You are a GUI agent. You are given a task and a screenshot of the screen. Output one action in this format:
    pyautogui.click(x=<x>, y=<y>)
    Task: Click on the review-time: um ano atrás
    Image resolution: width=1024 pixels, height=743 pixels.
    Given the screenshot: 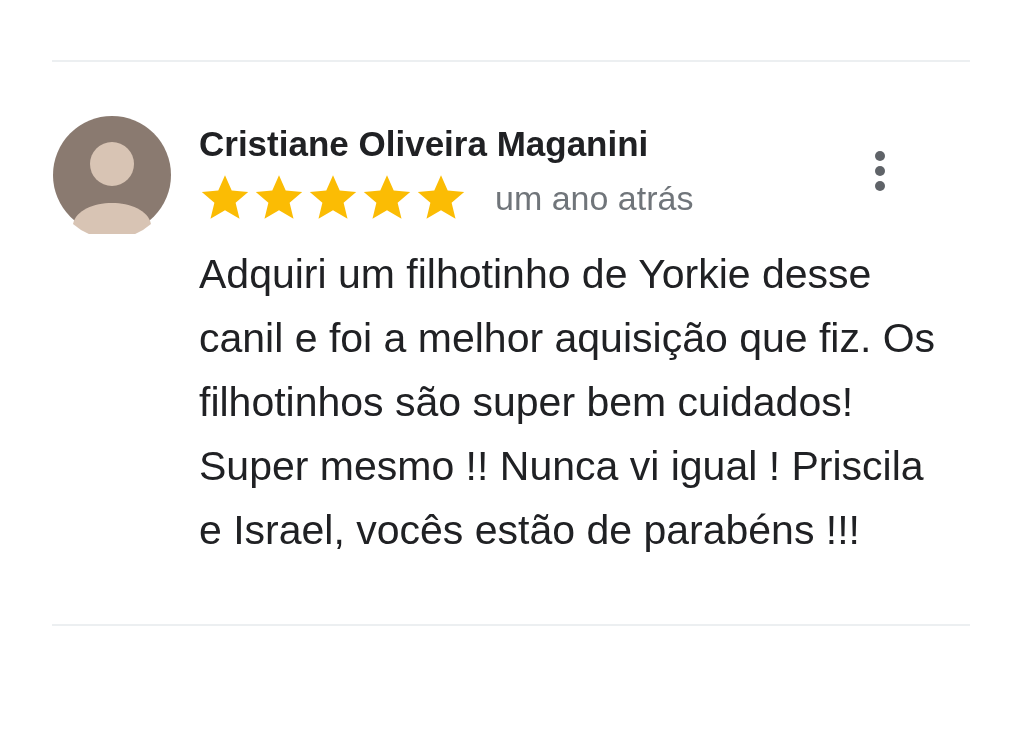 What is the action you would take?
    pyautogui.click(x=594, y=198)
    